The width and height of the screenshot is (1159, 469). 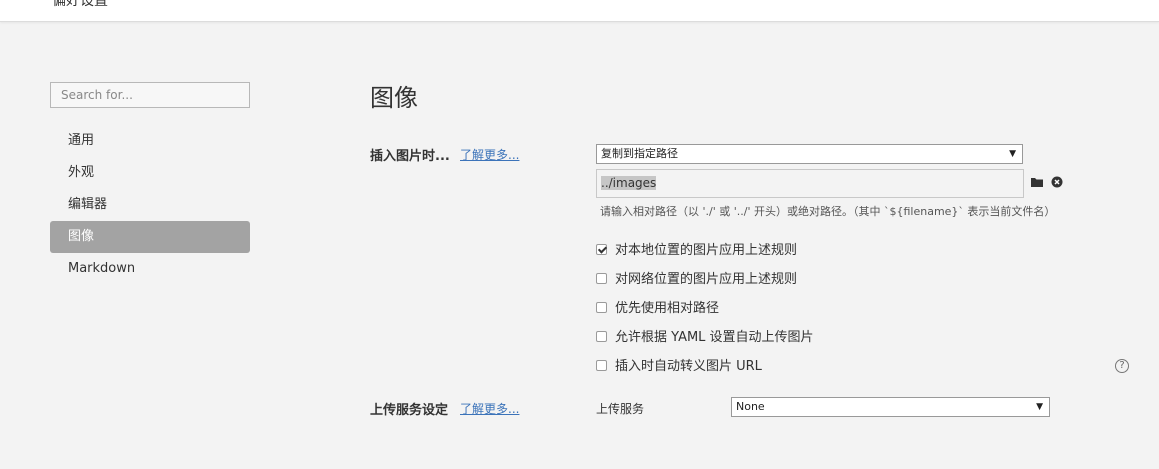 What do you see at coordinates (150, 173) in the screenshot?
I see `sidebar-item-appearance: 外观` at bounding box center [150, 173].